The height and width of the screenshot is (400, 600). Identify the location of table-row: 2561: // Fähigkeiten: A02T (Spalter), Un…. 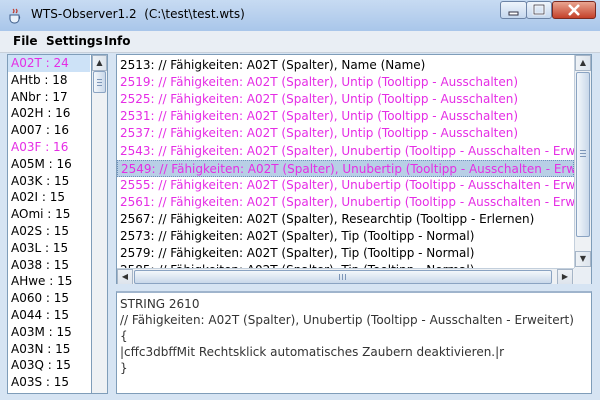
(355, 202).